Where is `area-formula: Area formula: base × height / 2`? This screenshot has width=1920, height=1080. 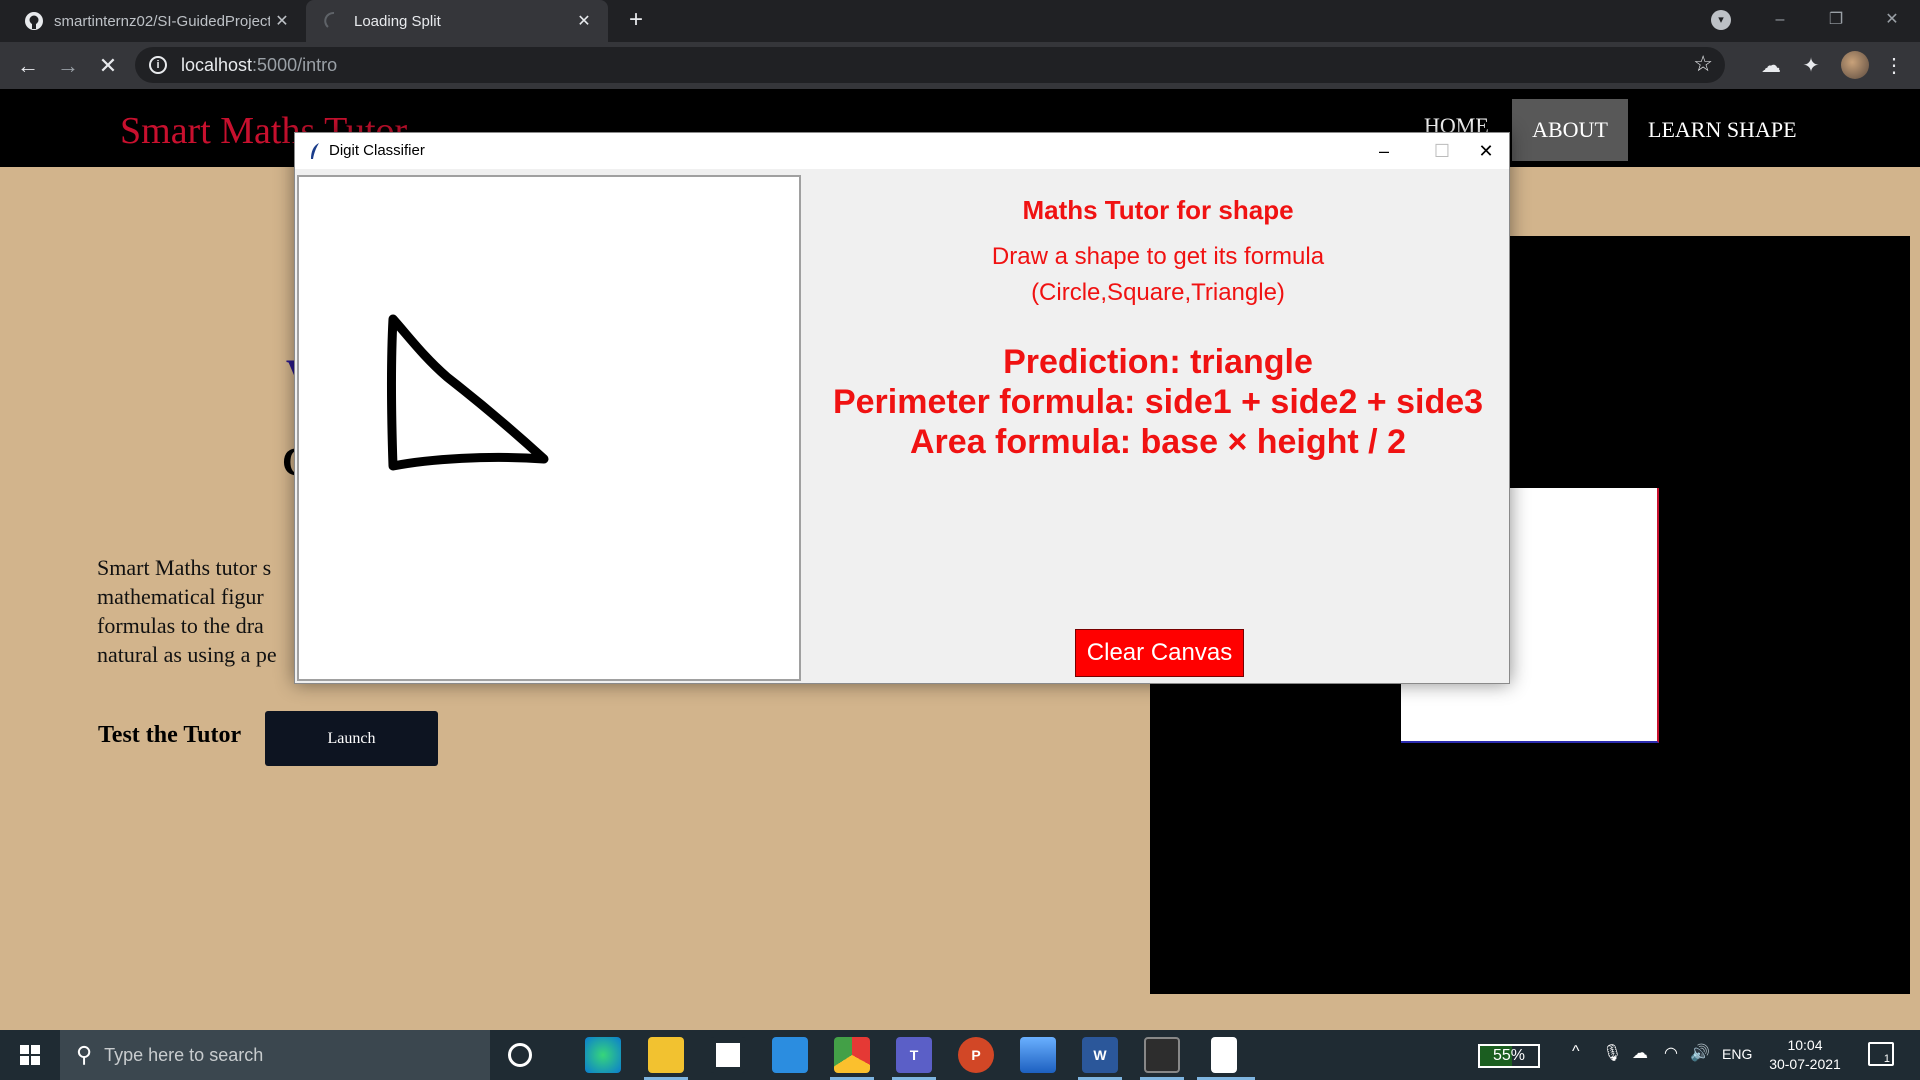 area-formula: Area formula: base × height / 2 is located at coordinates (1158, 442).